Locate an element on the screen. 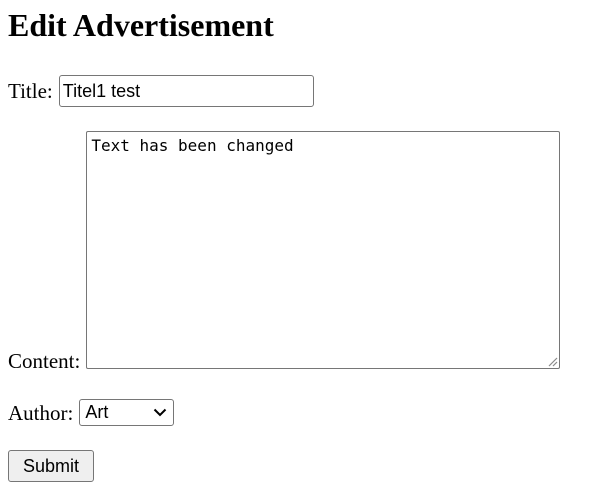 Image resolution: width=598 pixels, height=504 pixels. submit-row: Submit is located at coordinates (51, 466).